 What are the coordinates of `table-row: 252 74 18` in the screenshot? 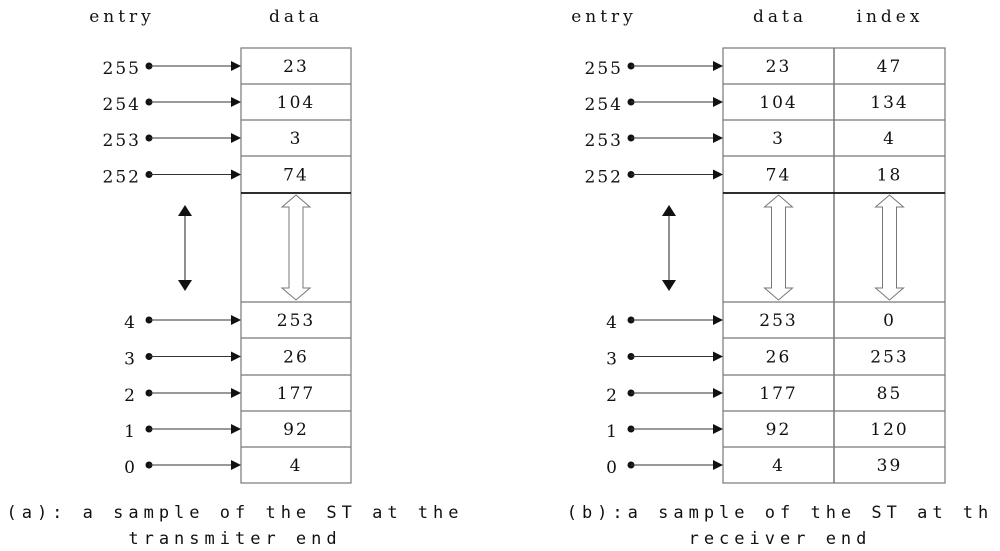 It's located at (744, 177).